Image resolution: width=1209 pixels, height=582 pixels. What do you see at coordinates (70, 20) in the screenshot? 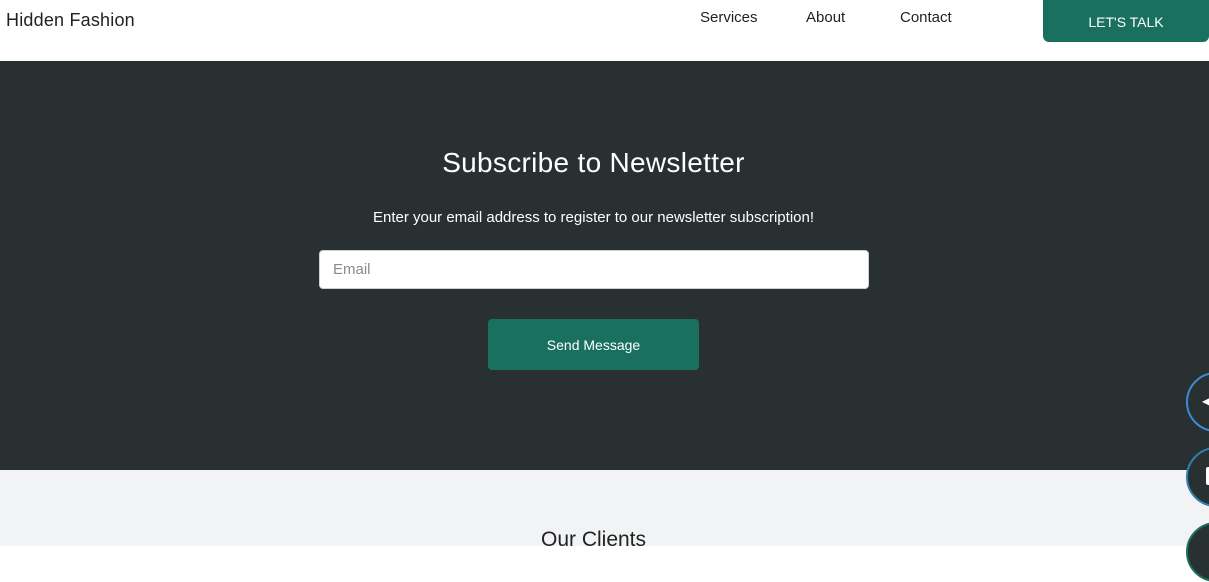
I see `brand-logo: Hidden Fashion` at bounding box center [70, 20].